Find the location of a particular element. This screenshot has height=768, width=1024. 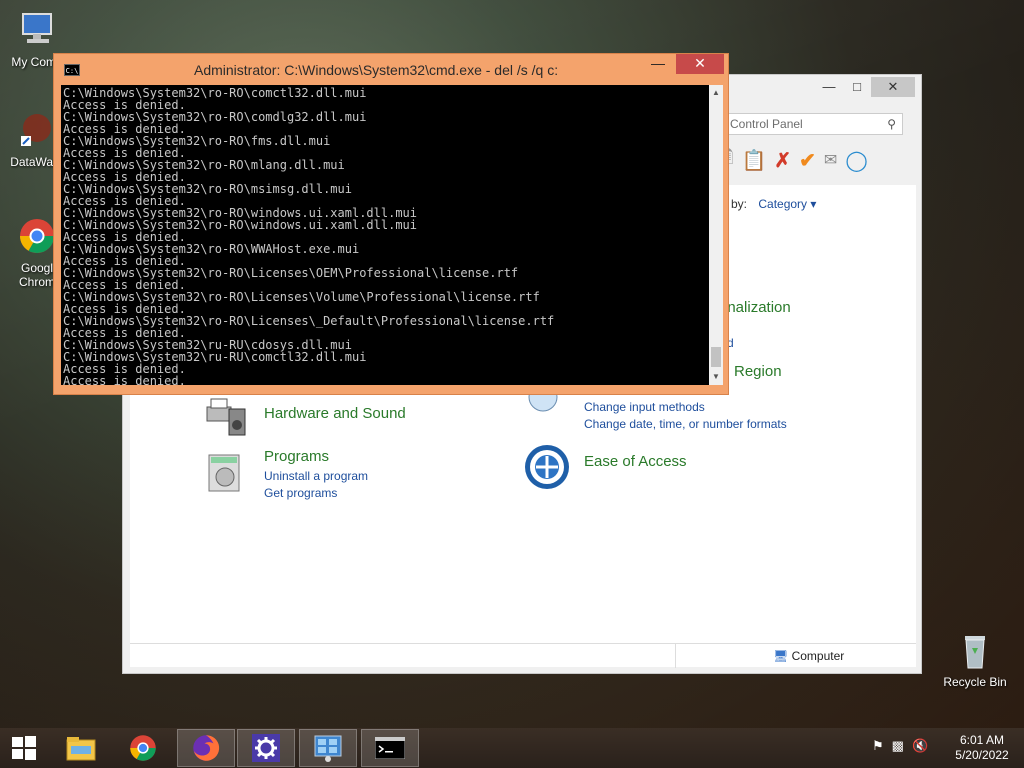

category-programs: Programs is located at coordinates (296, 457).